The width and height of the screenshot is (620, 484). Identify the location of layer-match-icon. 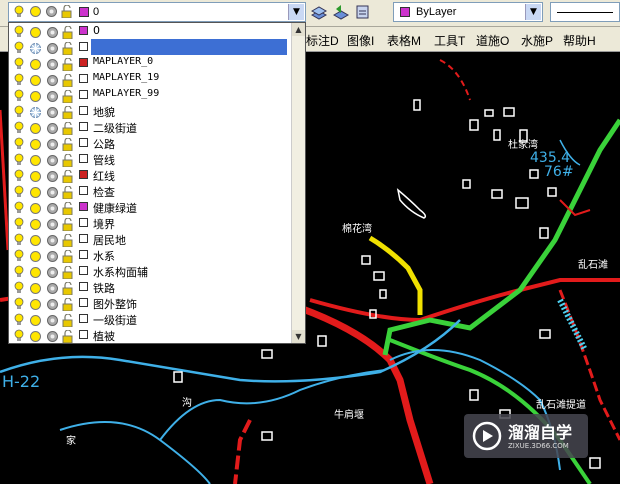
(363, 12).